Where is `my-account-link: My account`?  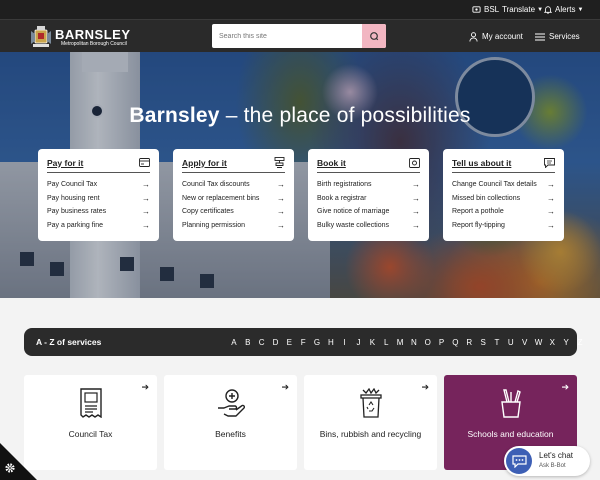 my-account-link: My account is located at coordinates (496, 36).